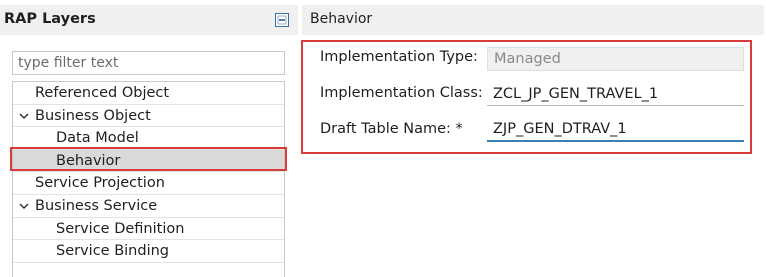 Image resolution: width=766 pixels, height=277 pixels. I want to click on tree-item-service-binding: Service Binding, so click(148, 251).